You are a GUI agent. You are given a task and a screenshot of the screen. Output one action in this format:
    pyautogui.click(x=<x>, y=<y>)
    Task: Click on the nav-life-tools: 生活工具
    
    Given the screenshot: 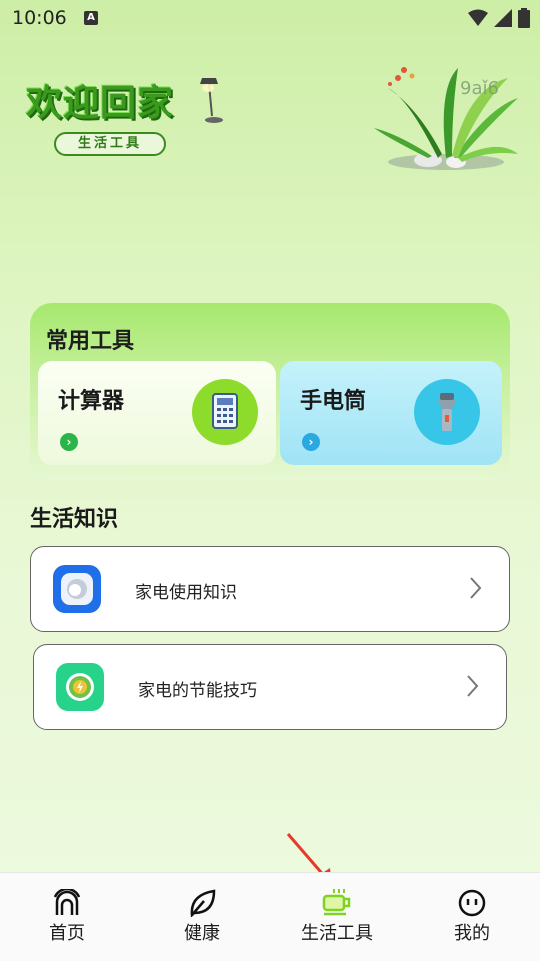 What is the action you would take?
    pyautogui.click(x=337, y=916)
    